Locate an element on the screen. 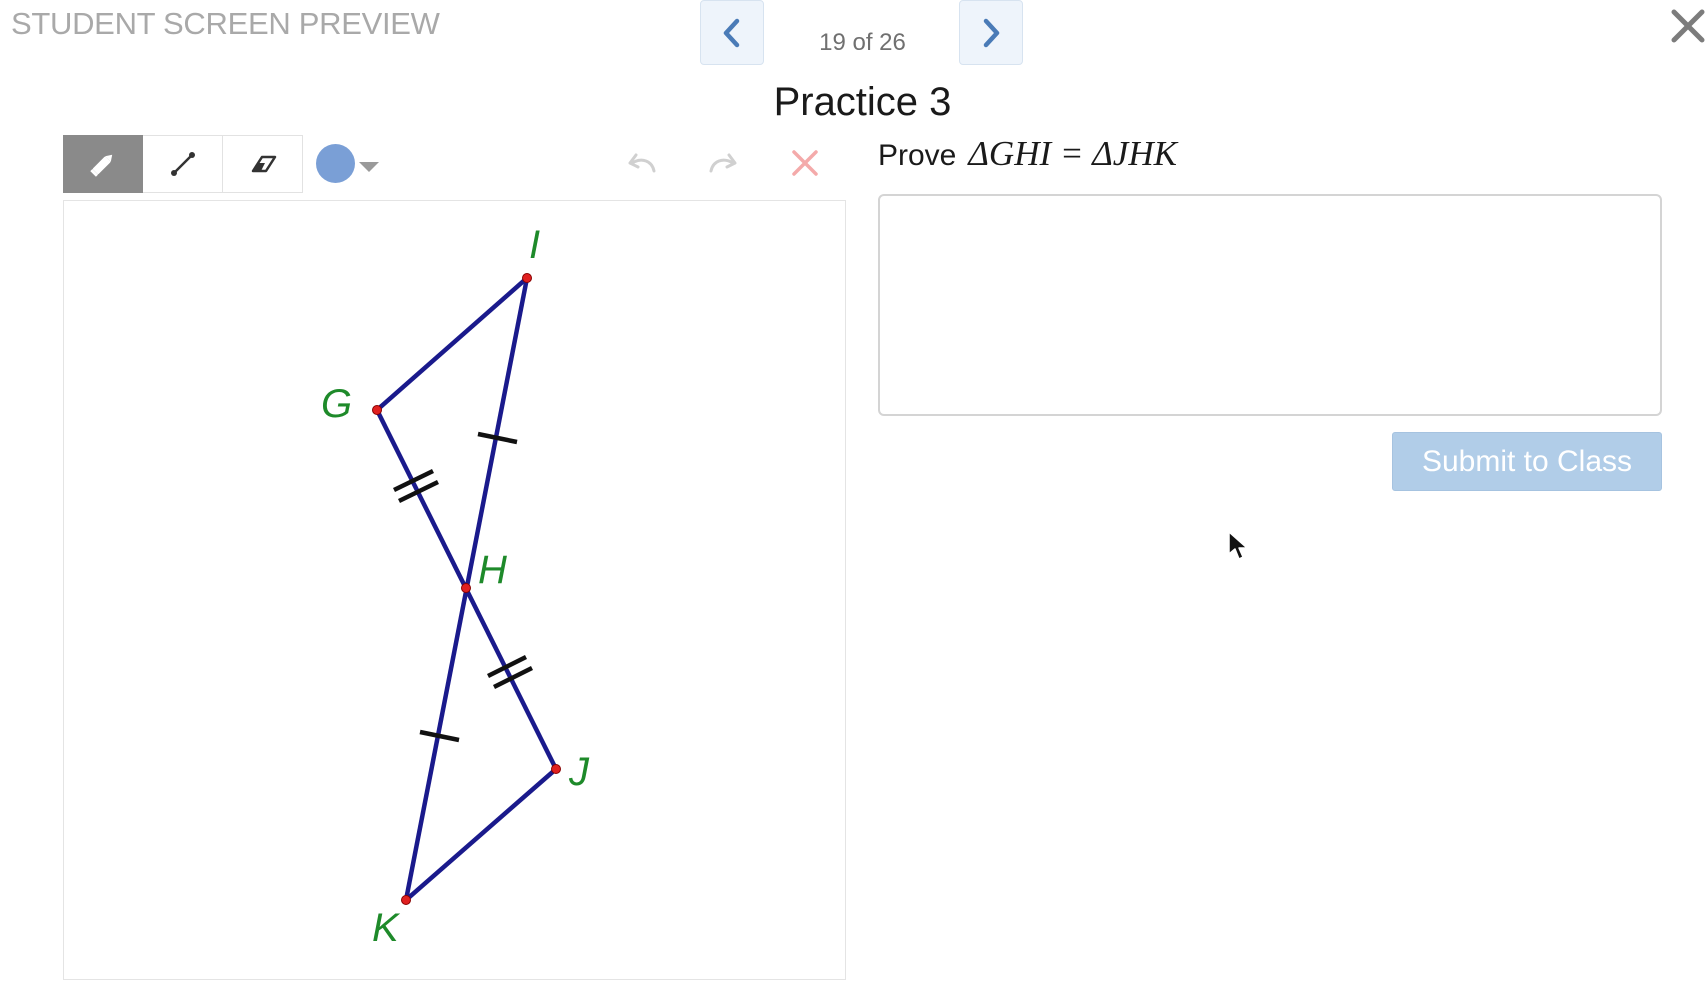 The height and width of the screenshot is (981, 1707). clear-button is located at coordinates (805, 163).